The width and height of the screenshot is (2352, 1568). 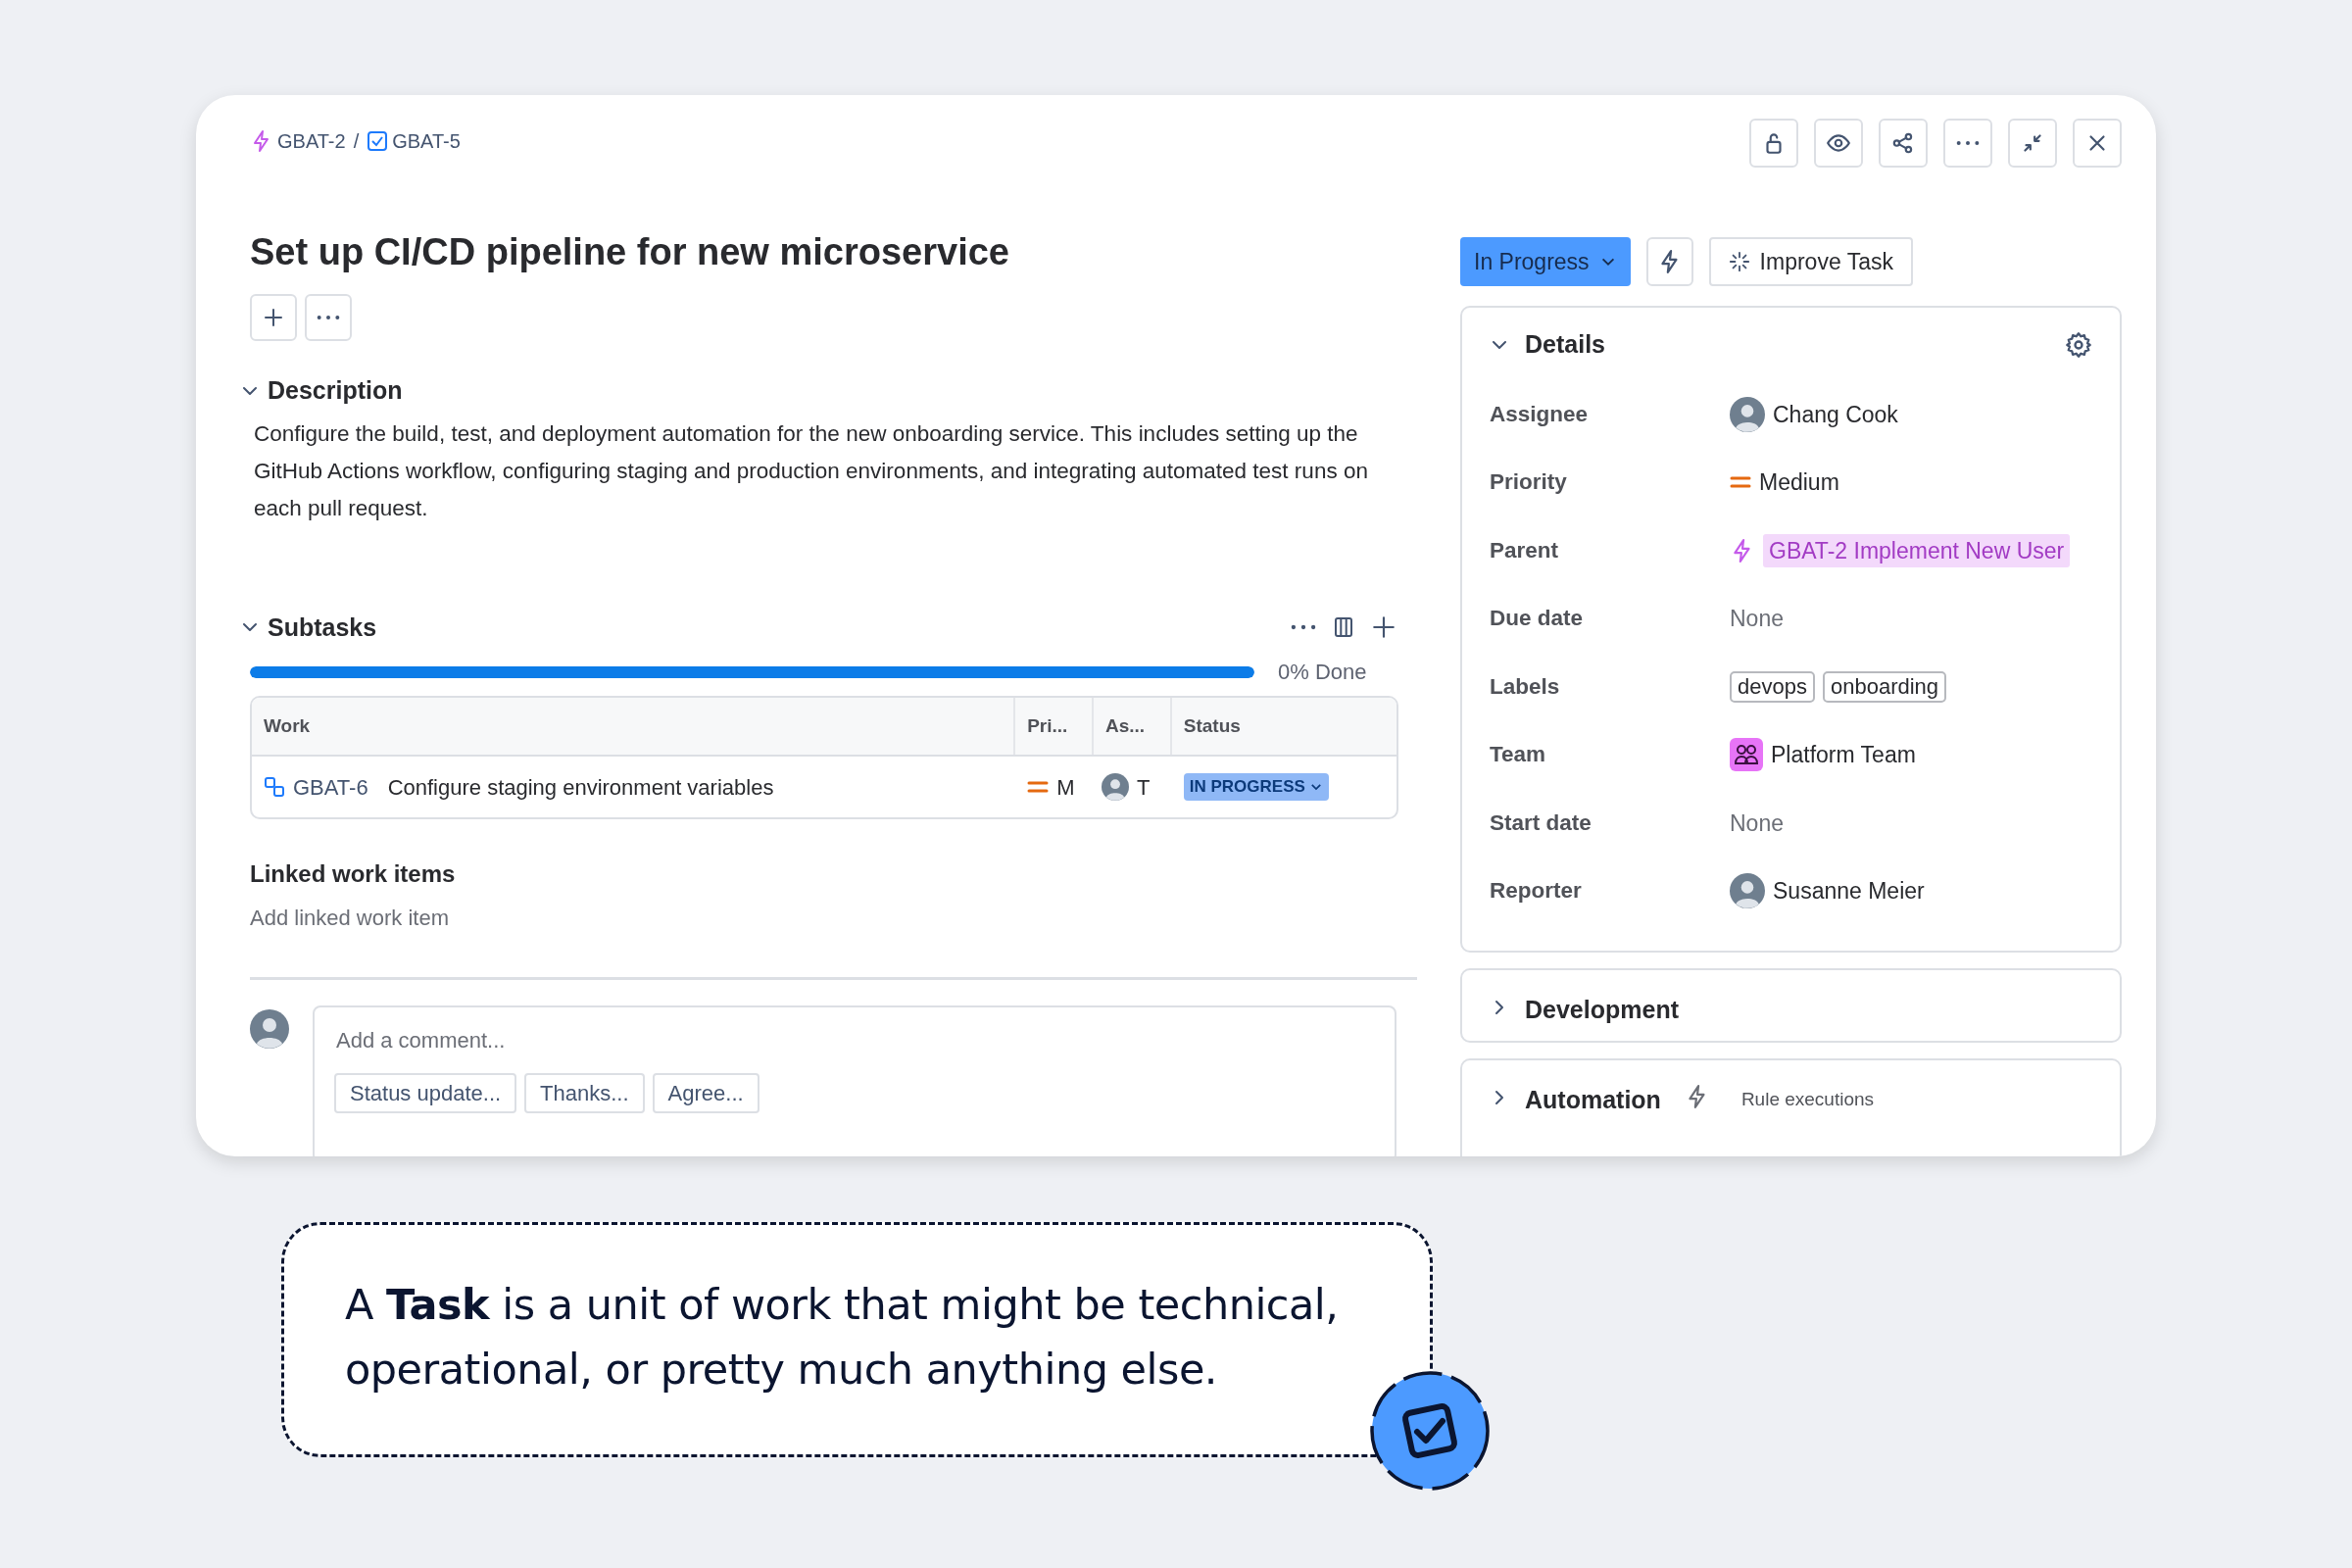 I want to click on sparkle-icon, so click(x=1739, y=261).